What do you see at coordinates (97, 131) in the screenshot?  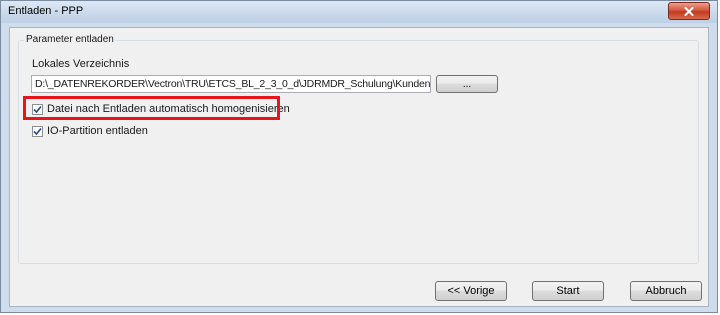 I see `io-partition-label: IO-Partition entladen` at bounding box center [97, 131].